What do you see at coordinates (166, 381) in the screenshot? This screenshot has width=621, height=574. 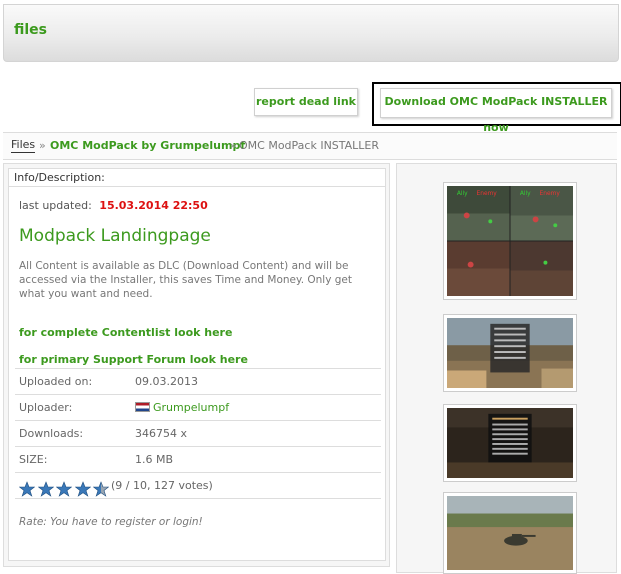 I see `uploaded-value: 09.03.2013` at bounding box center [166, 381].